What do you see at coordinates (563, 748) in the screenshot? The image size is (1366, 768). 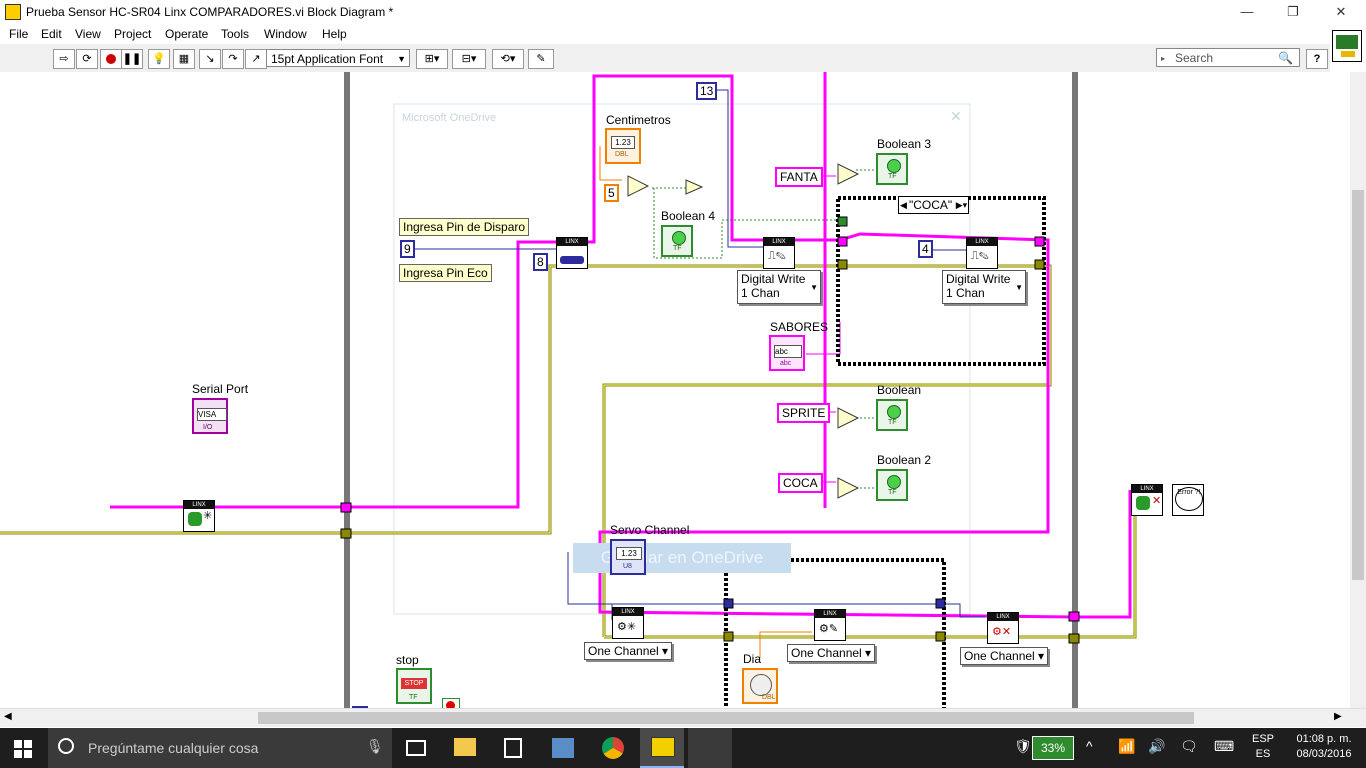 I see `paint-icon` at bounding box center [563, 748].